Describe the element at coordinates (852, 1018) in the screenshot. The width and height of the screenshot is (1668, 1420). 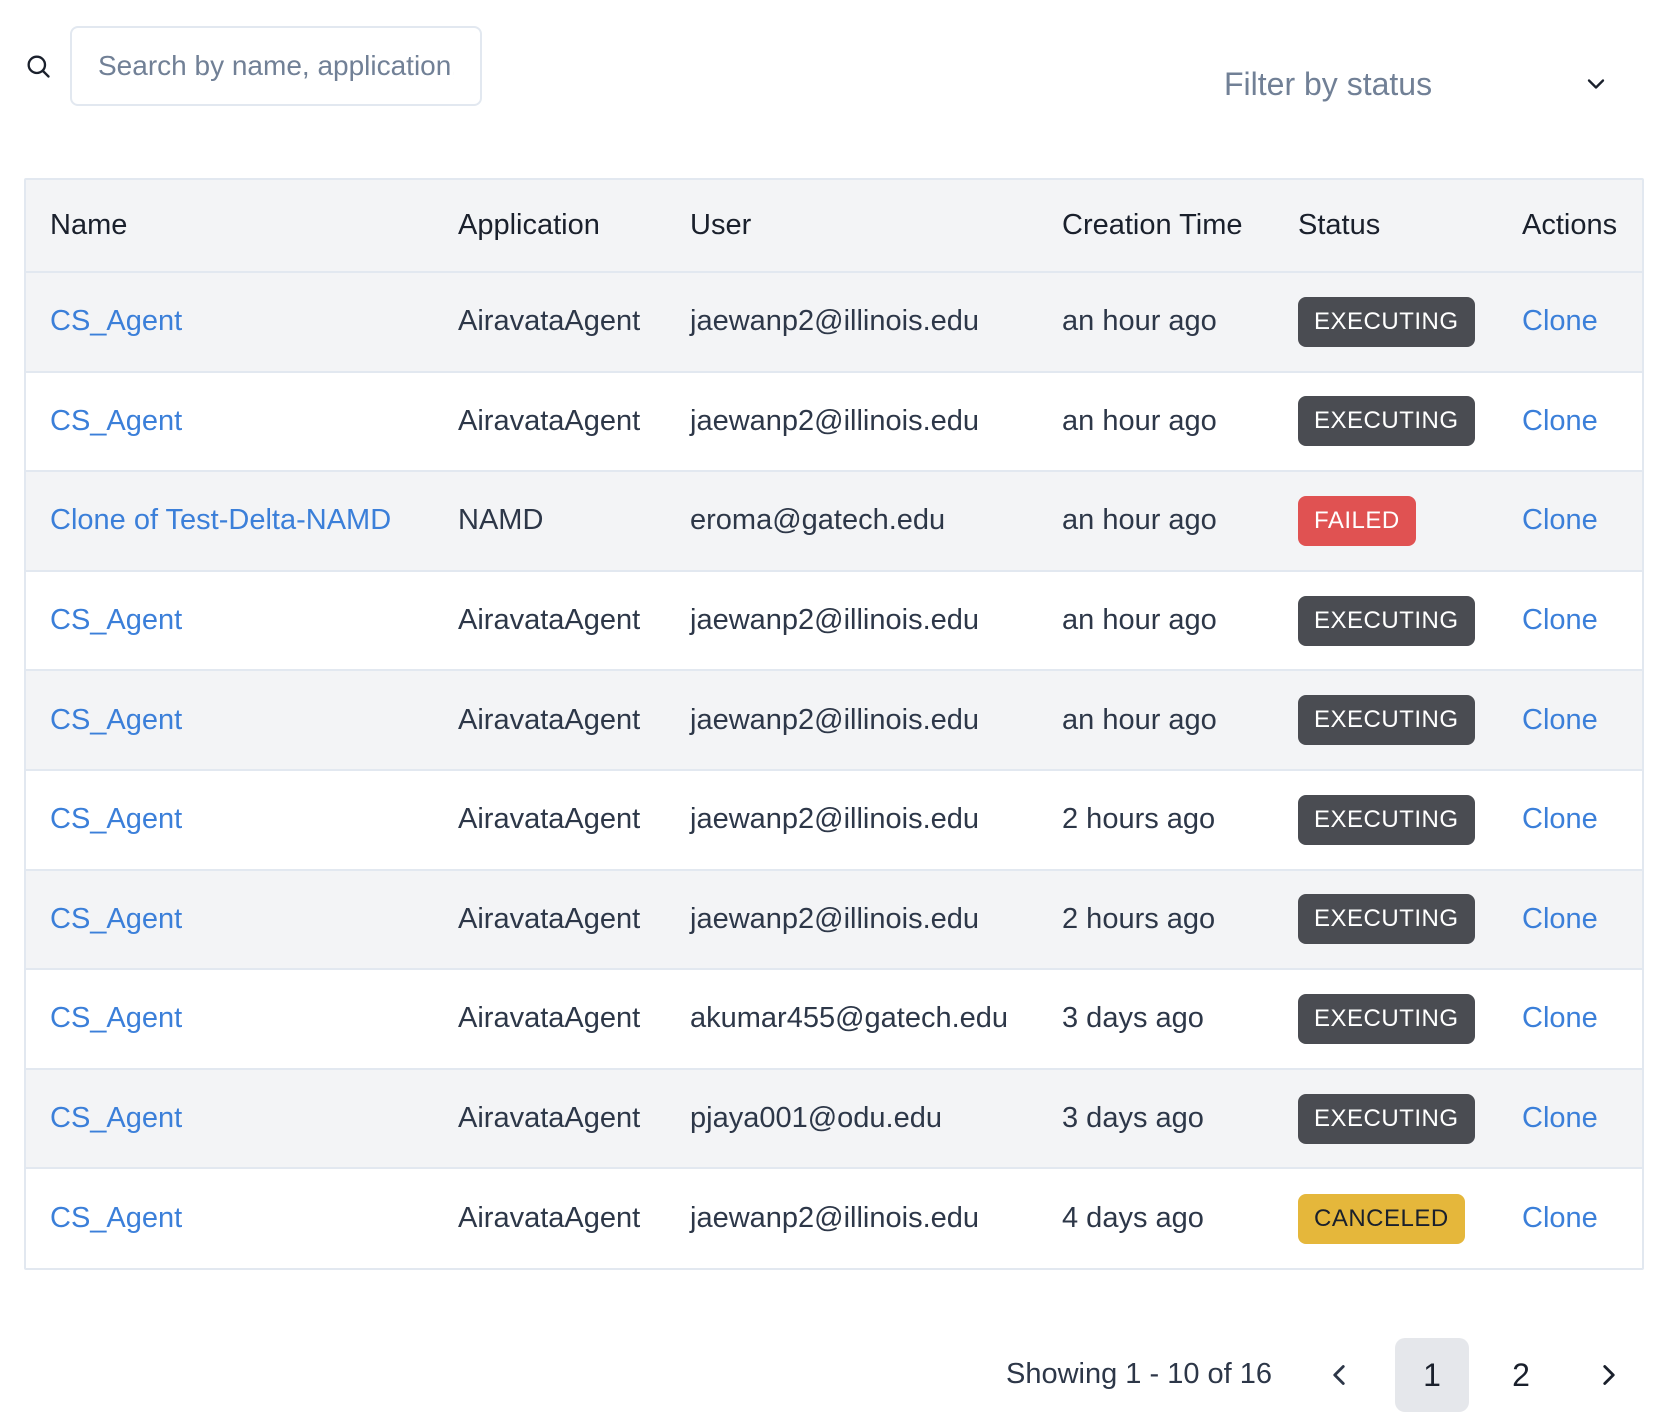
I see `user-cell: akumar455@gatech.edu` at that location.